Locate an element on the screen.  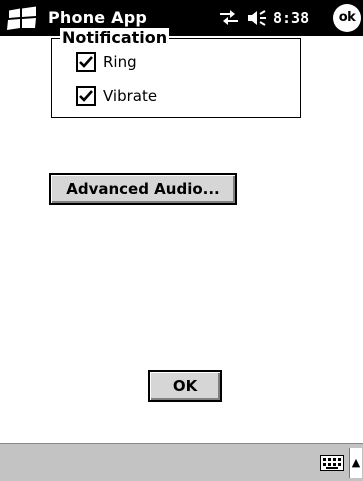
vibrate-checkbox is located at coordinates (86, 96).